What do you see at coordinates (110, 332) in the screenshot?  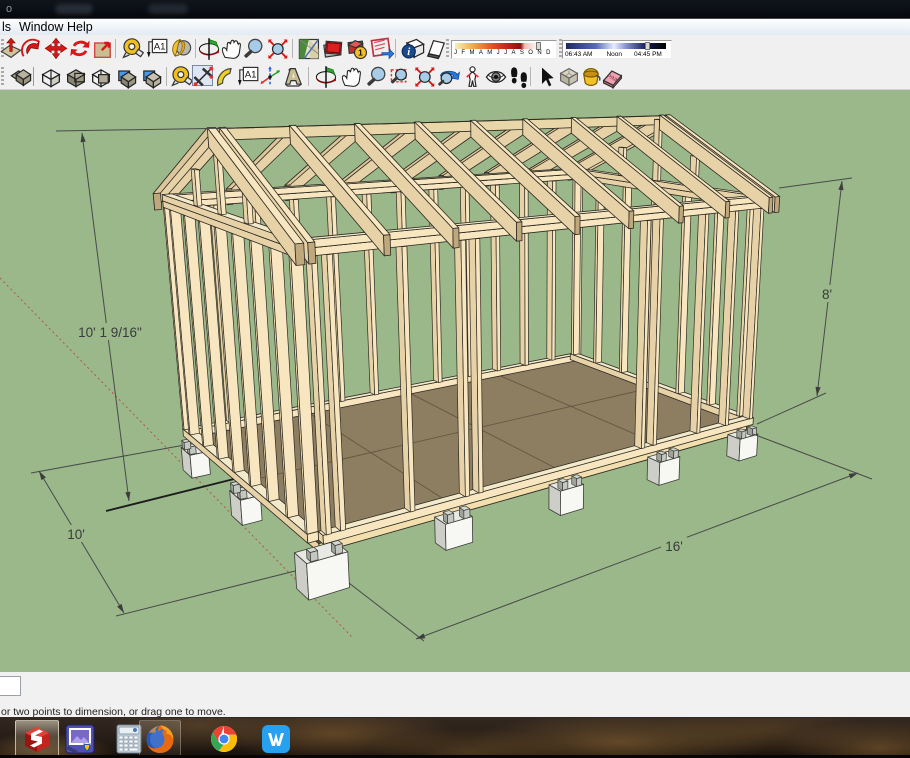 I see `svg-text: 10' 1 9/16"` at bounding box center [110, 332].